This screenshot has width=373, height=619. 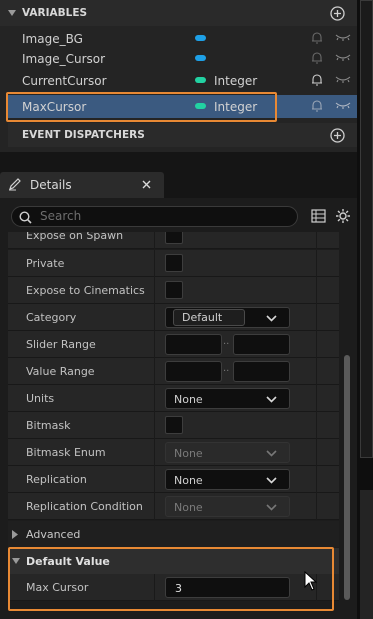 What do you see at coordinates (202, 317) in the screenshot?
I see `category-value: Default` at bounding box center [202, 317].